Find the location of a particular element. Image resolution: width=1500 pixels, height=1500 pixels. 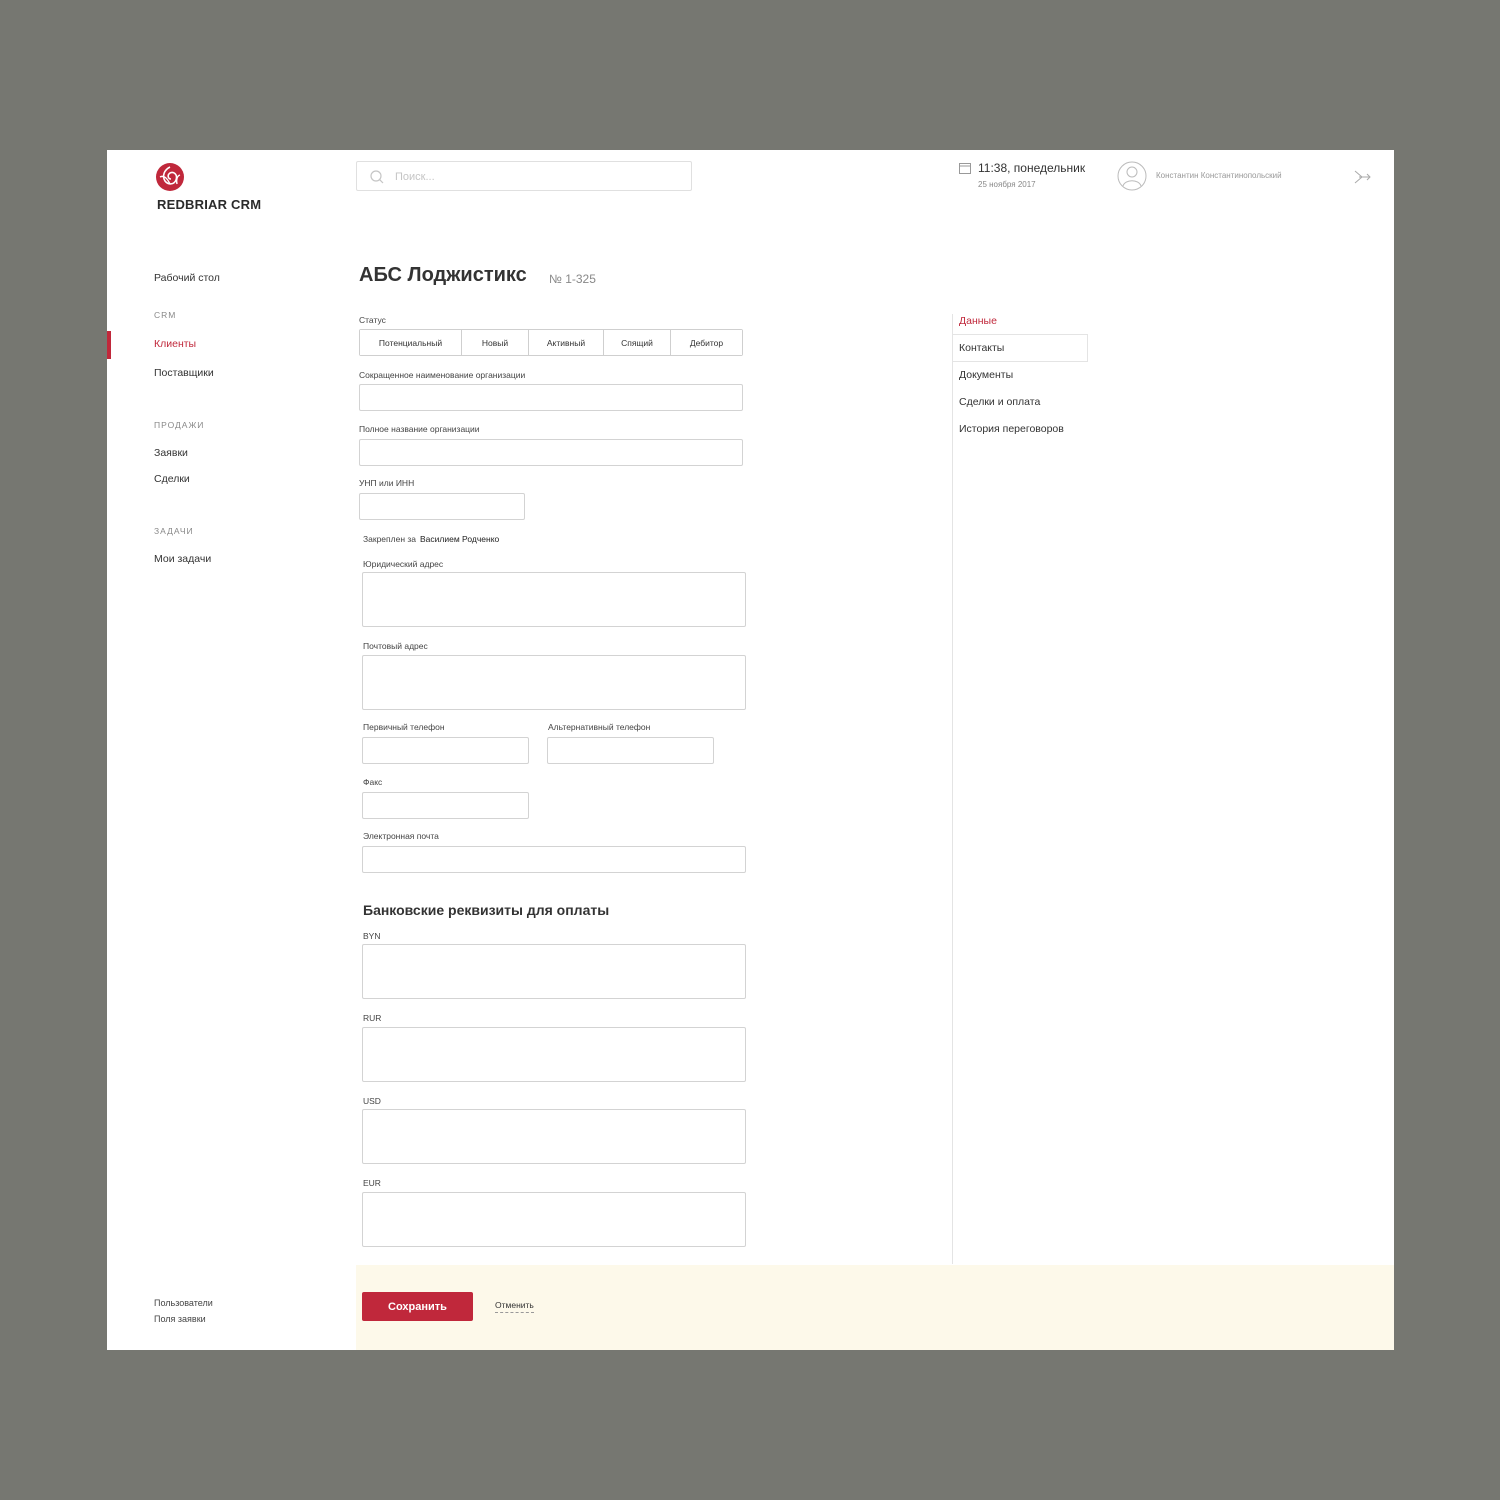

status-option-sleeping: Спящий is located at coordinates (637, 342).